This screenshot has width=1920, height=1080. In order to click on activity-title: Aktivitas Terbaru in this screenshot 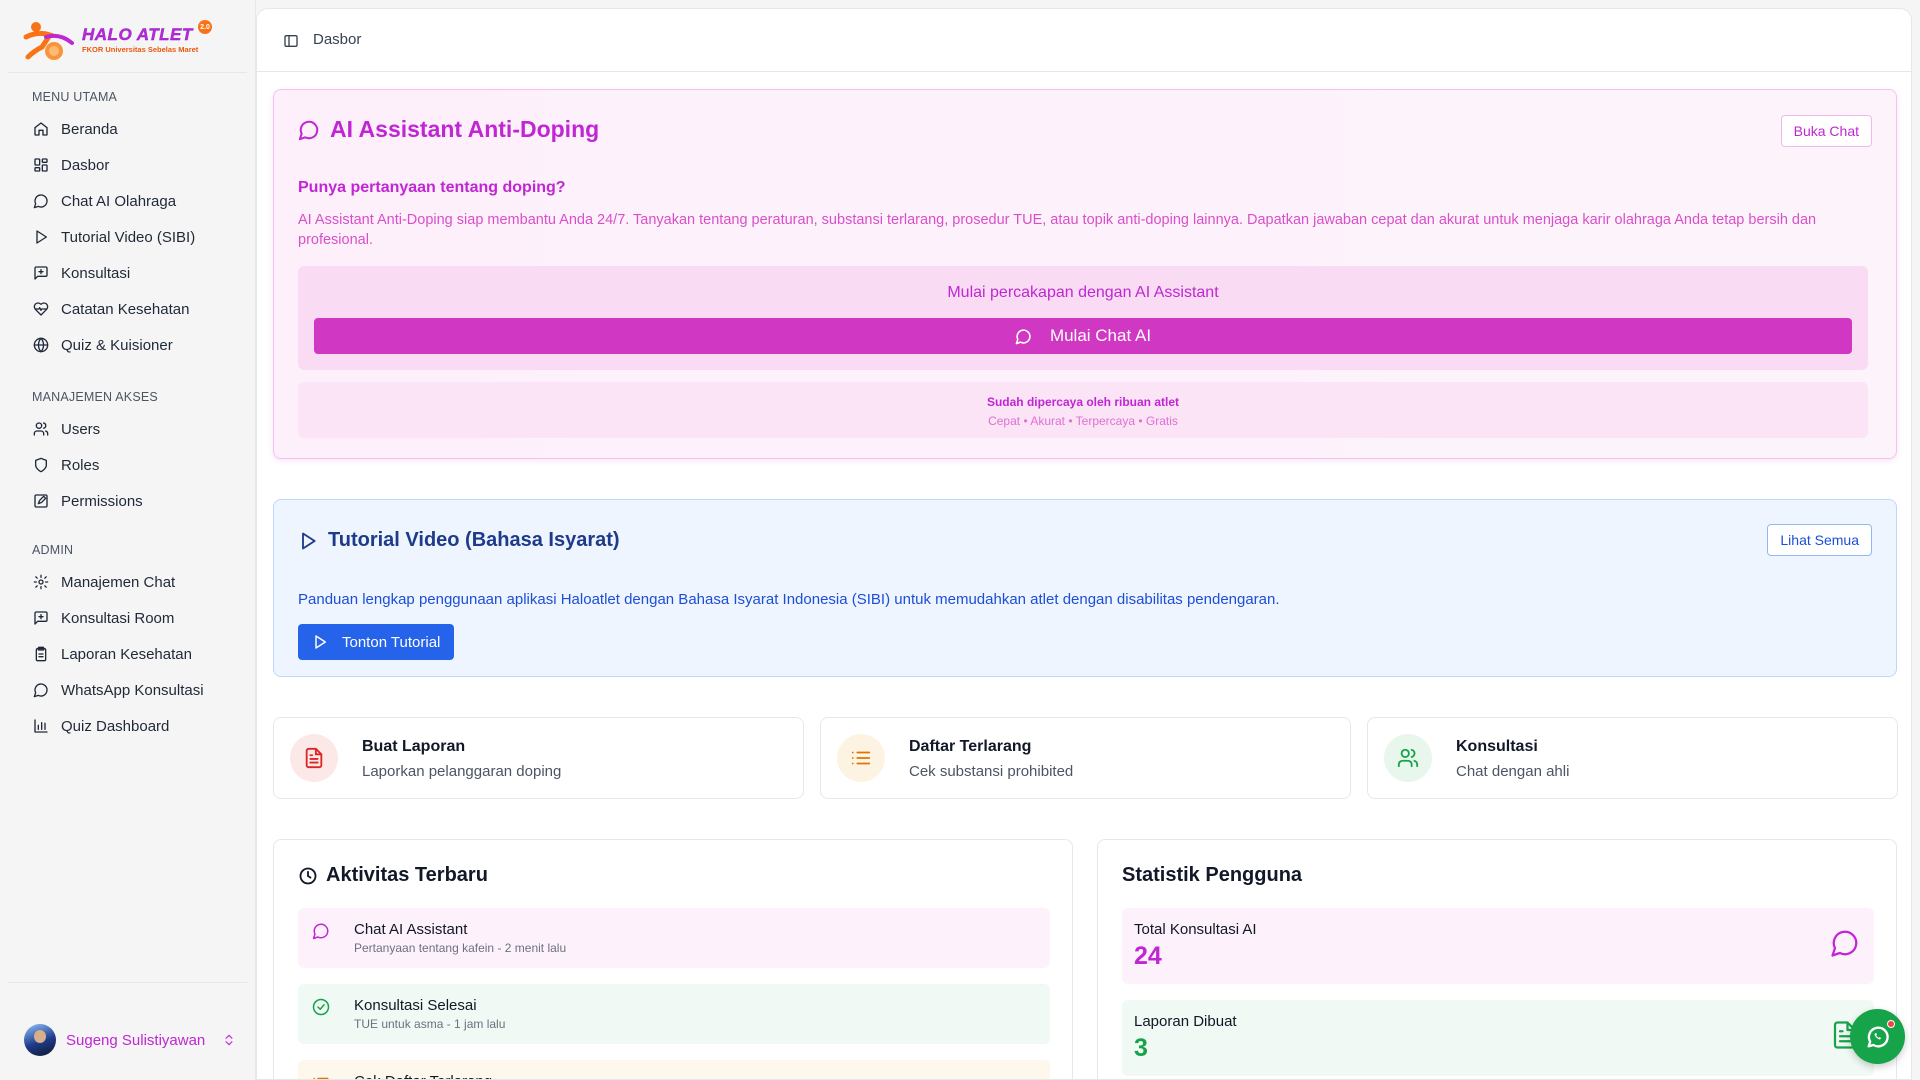, I will do `click(393, 875)`.